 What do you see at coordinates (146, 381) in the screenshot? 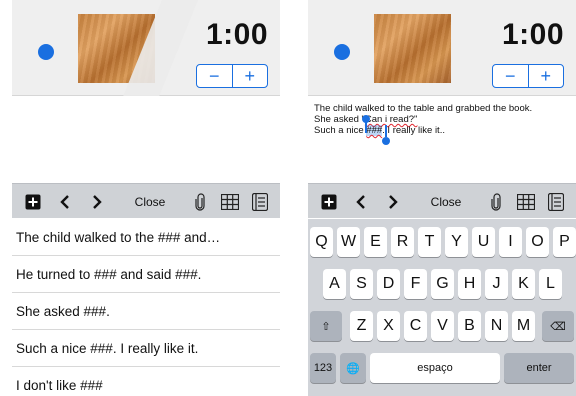
I see `list-item: I don't like ###` at bounding box center [146, 381].